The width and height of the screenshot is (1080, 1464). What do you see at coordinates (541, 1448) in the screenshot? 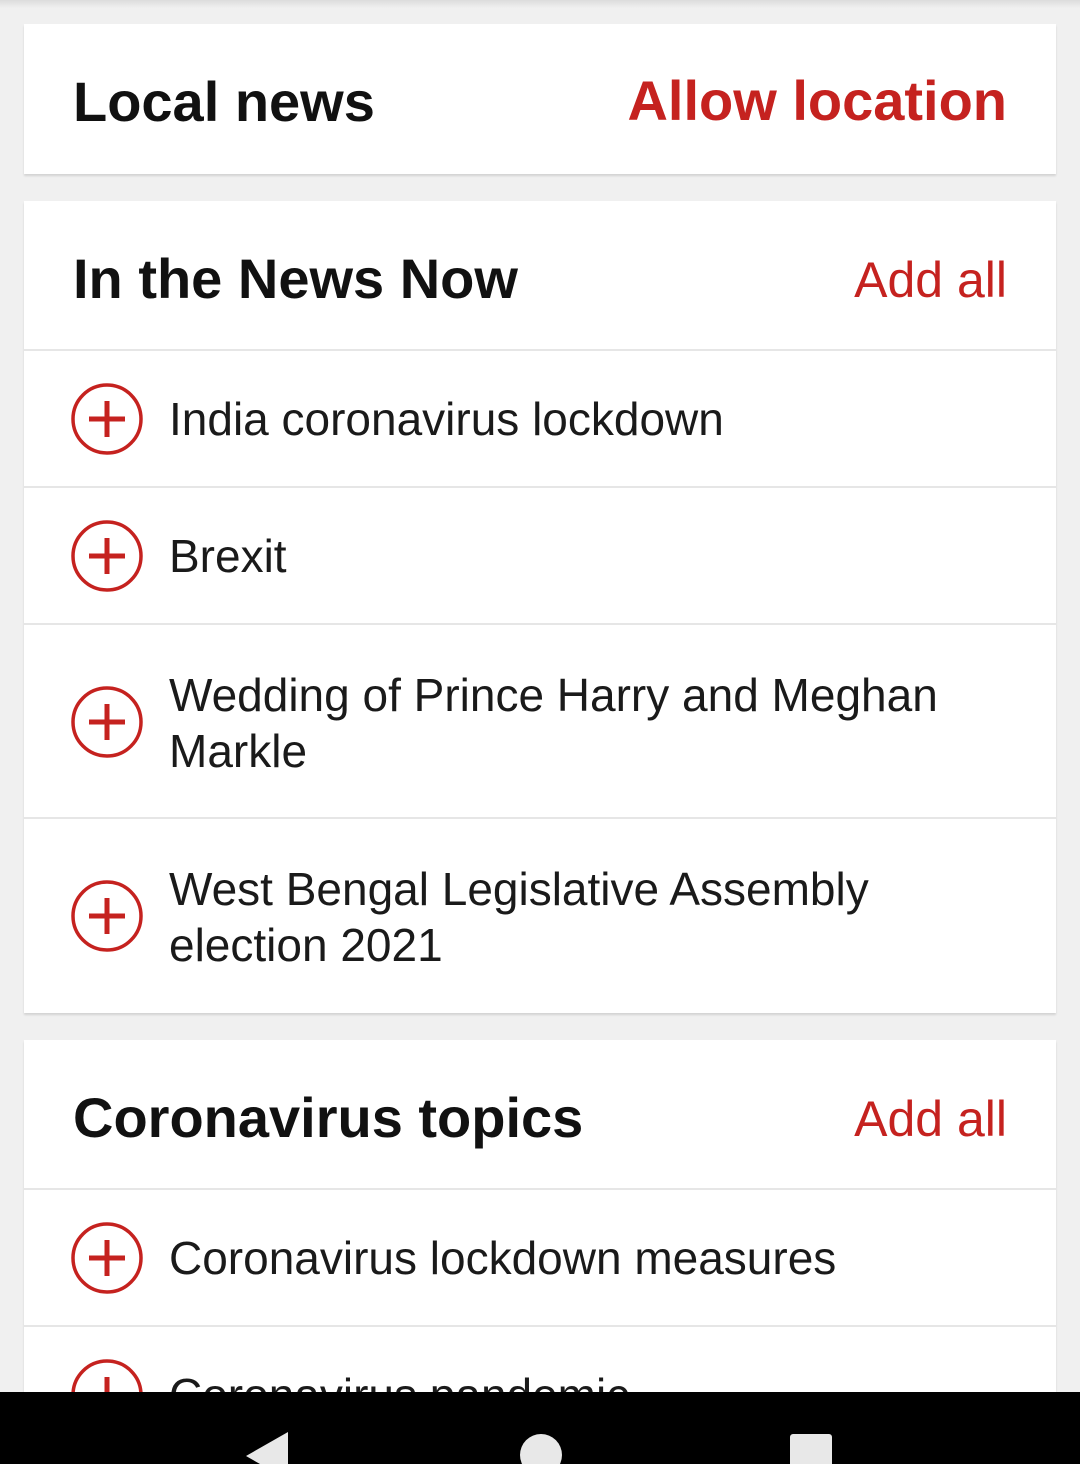
I see `home-circle-icon` at bounding box center [541, 1448].